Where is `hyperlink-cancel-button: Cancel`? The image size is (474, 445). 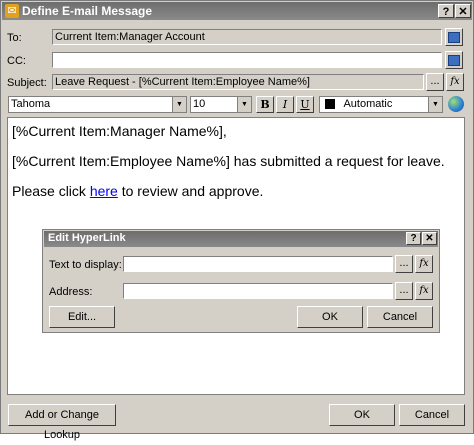
hyperlink-cancel-button: Cancel is located at coordinates (400, 317).